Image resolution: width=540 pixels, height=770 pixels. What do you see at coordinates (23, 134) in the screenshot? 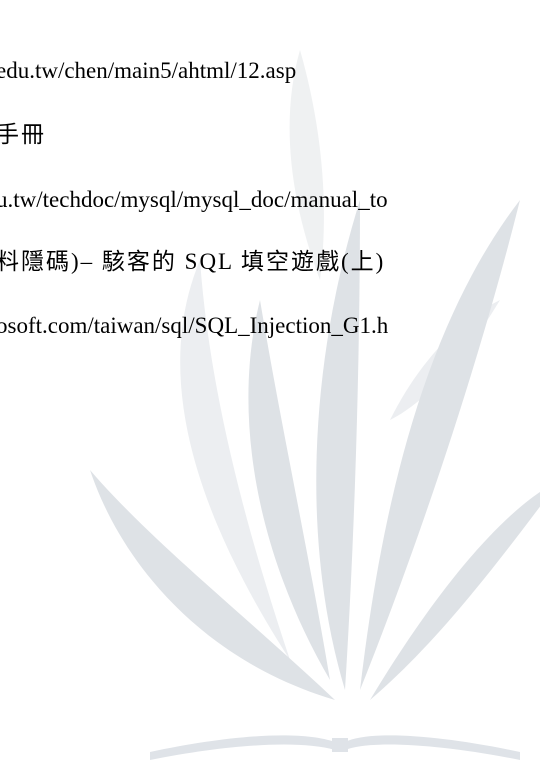
I see `reference-title-handbook: 手冊` at bounding box center [23, 134].